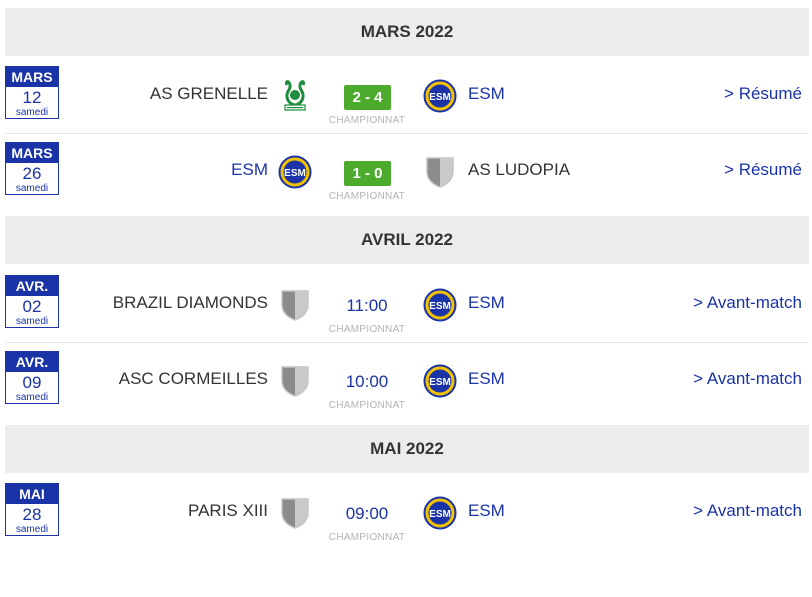  Describe the element at coordinates (32, 382) in the screenshot. I see `date-day: 09` at that location.